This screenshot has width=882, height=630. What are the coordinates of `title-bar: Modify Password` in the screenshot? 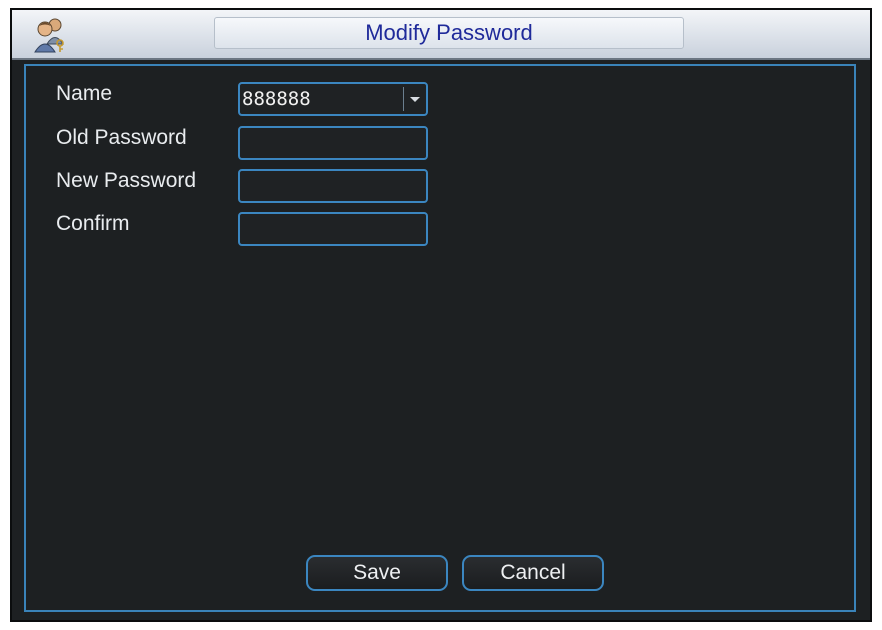 It's located at (441, 35).